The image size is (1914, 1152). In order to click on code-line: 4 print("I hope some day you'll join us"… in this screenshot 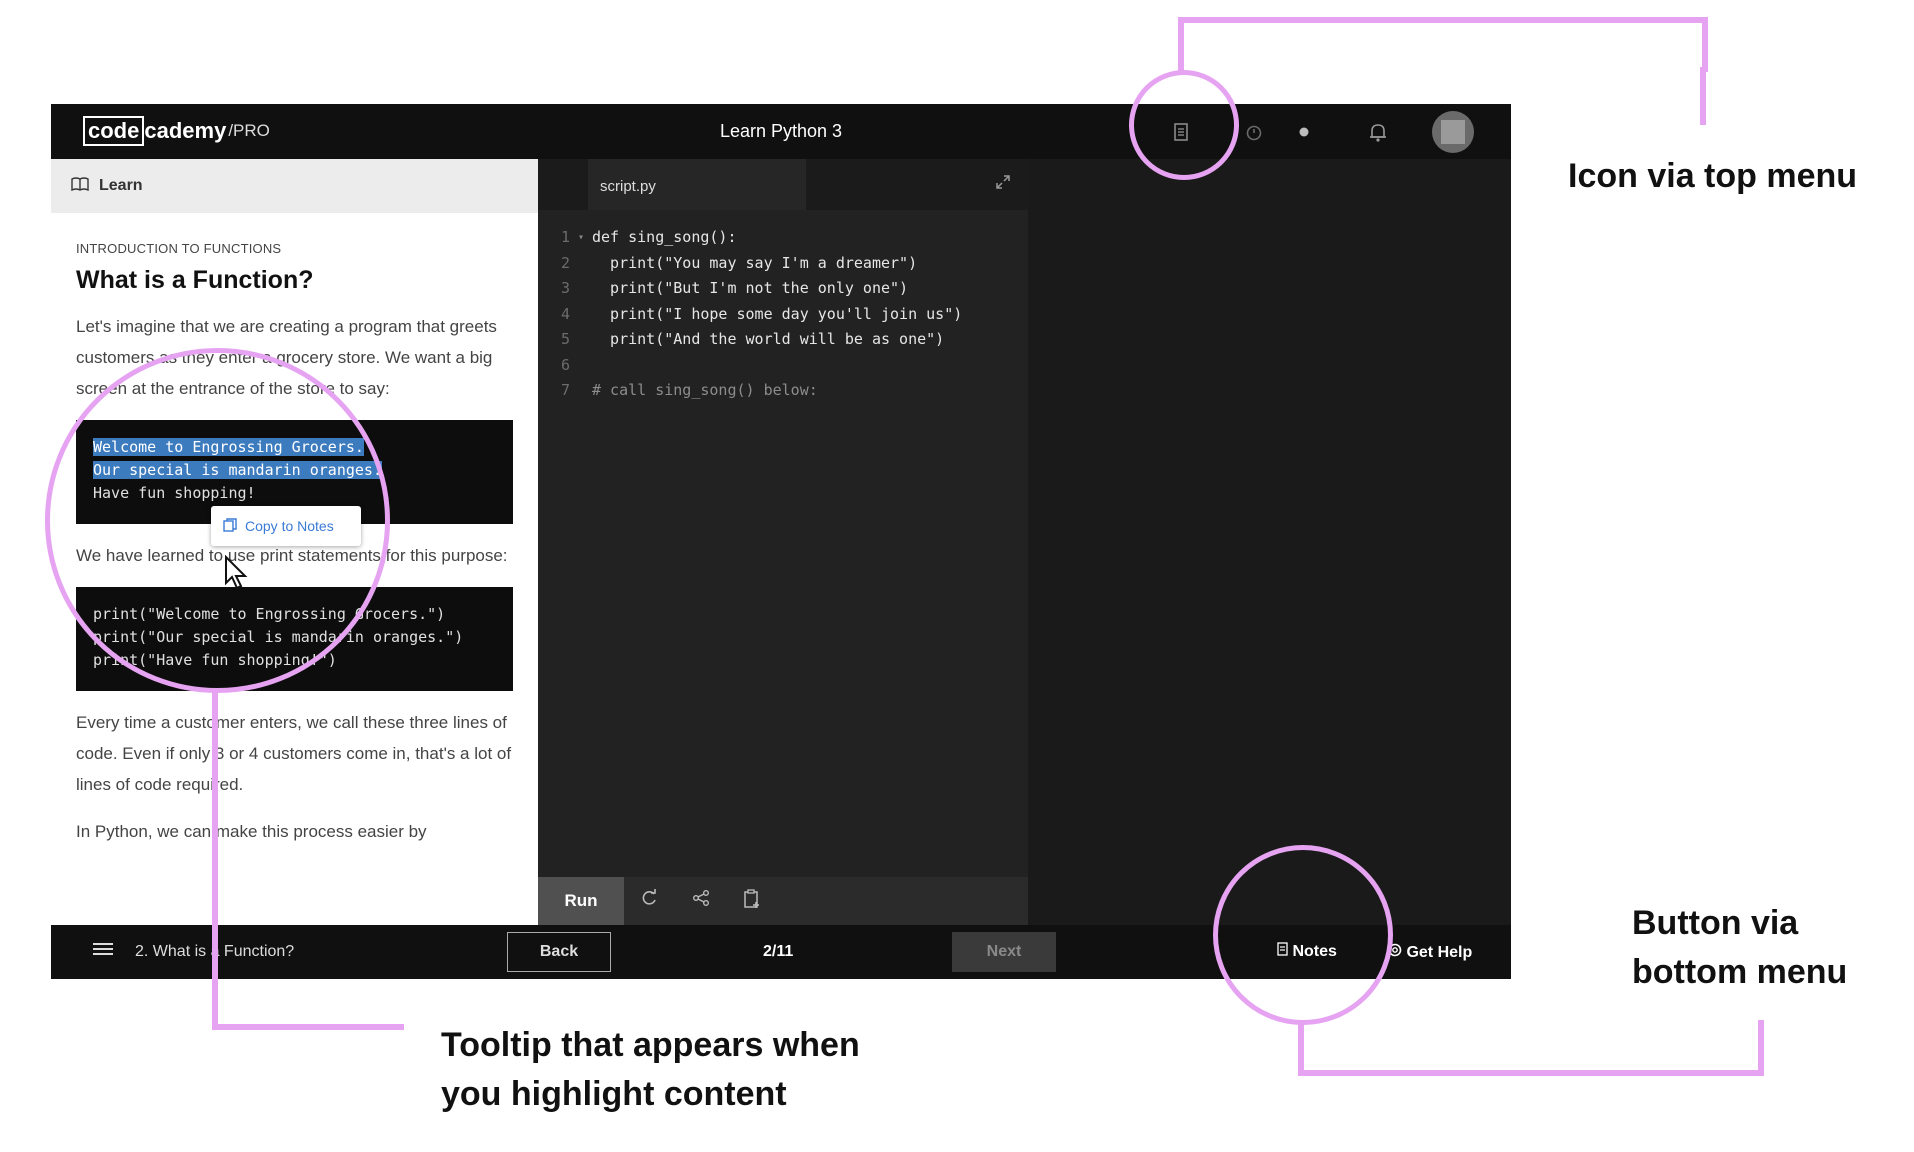, I will do `click(761, 313)`.